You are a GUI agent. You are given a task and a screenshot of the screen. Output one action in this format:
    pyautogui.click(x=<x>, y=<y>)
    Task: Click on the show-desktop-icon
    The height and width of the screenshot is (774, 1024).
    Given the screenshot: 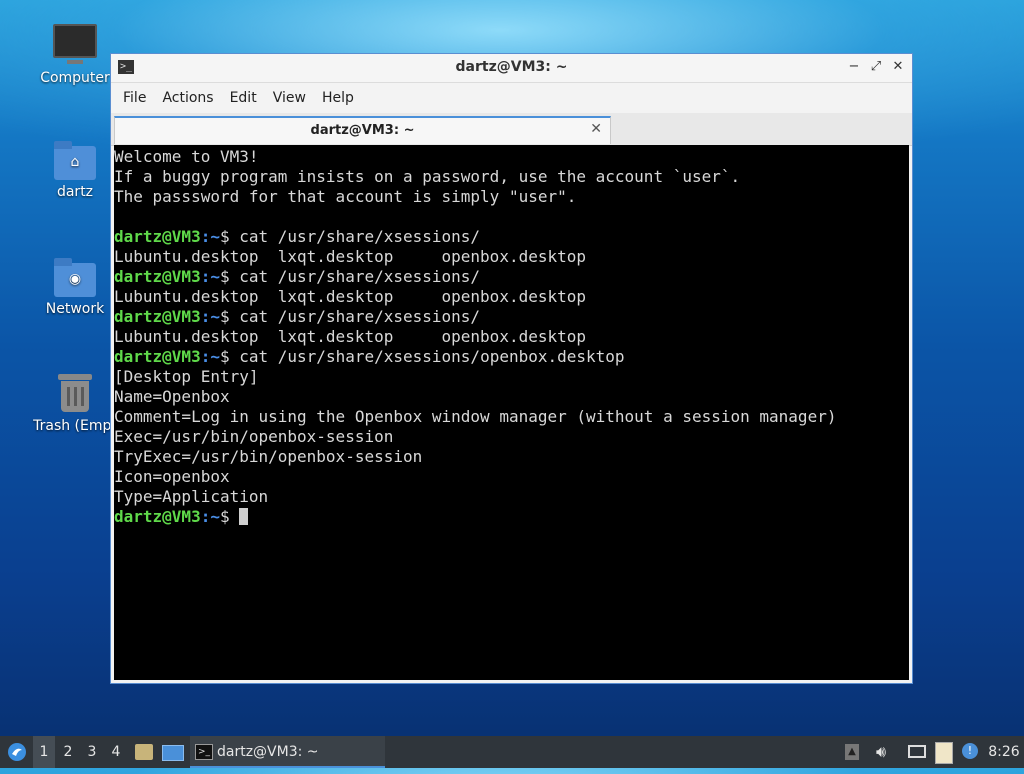 What is the action you would take?
    pyautogui.click(x=173, y=752)
    